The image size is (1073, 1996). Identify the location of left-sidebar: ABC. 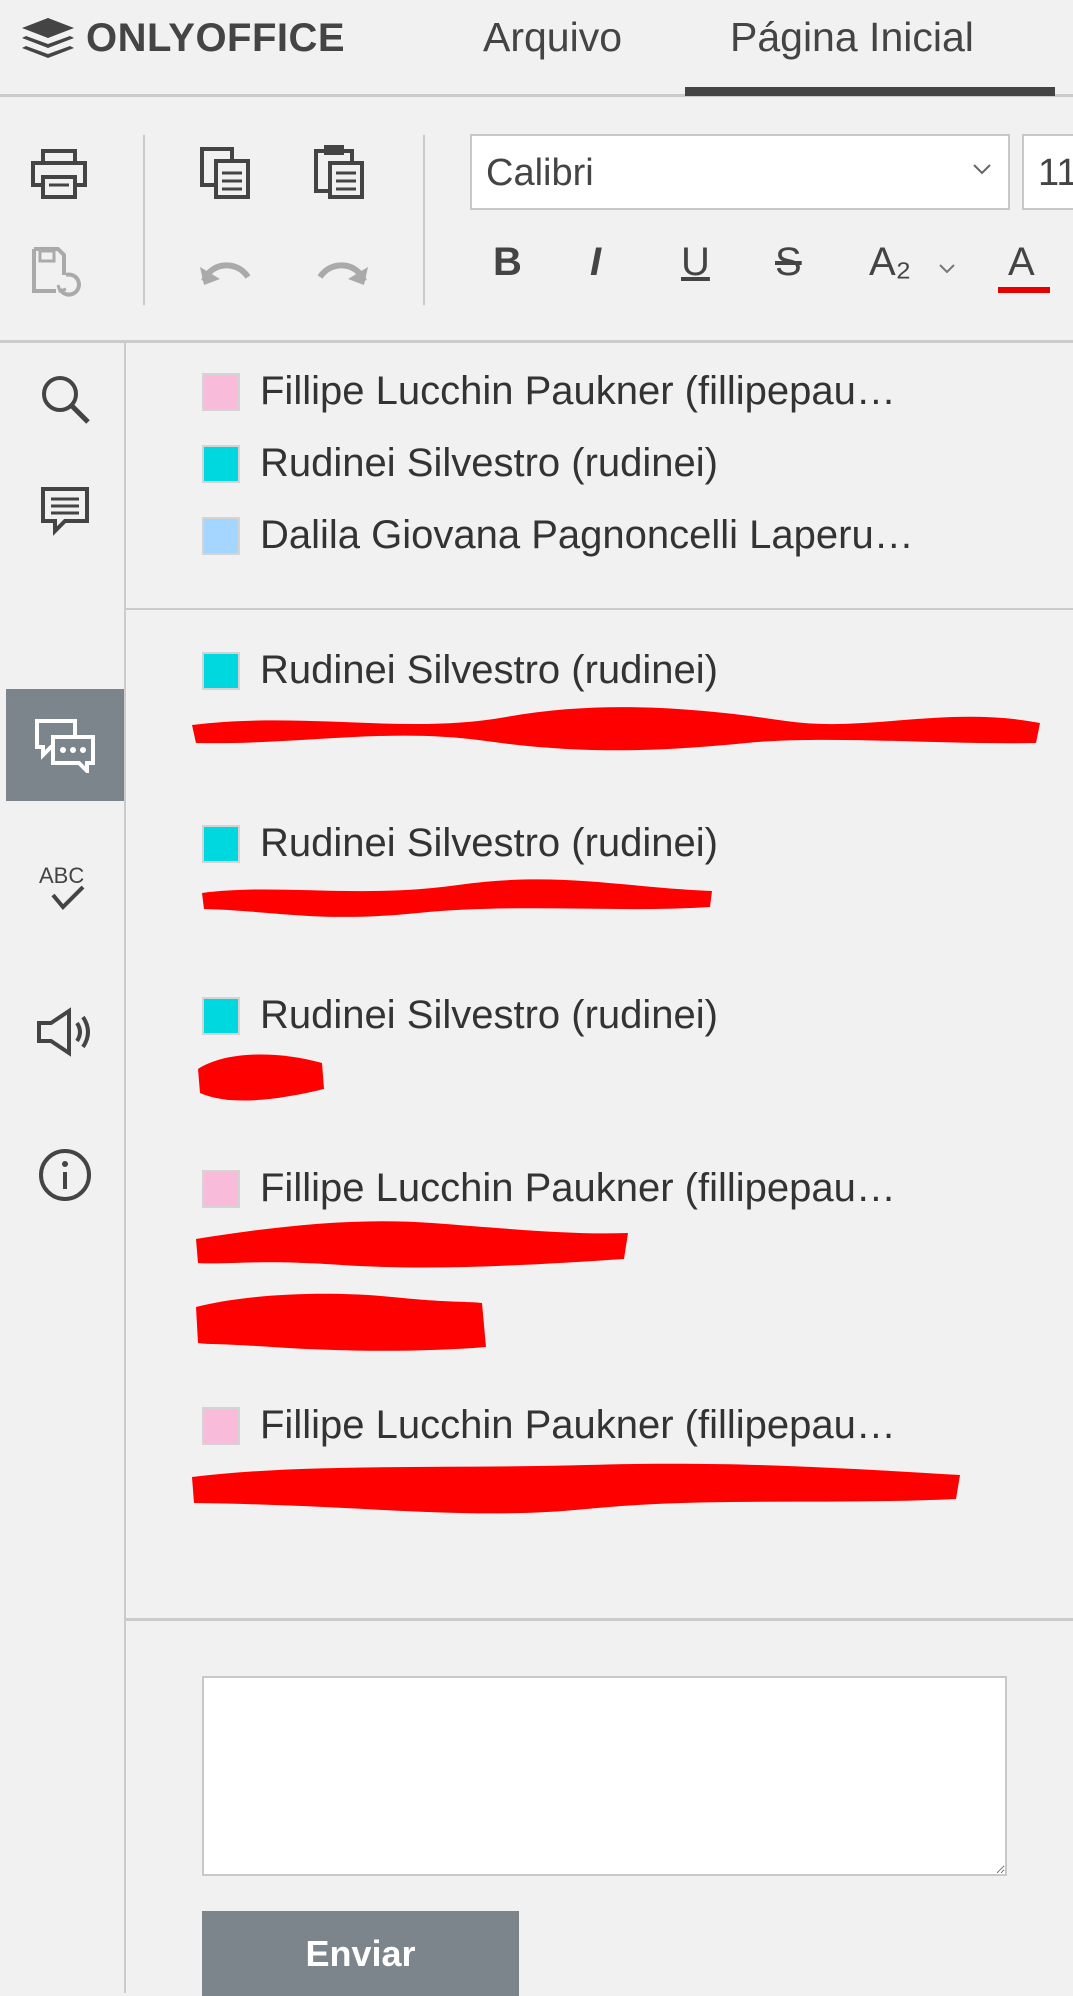
(63, 1168).